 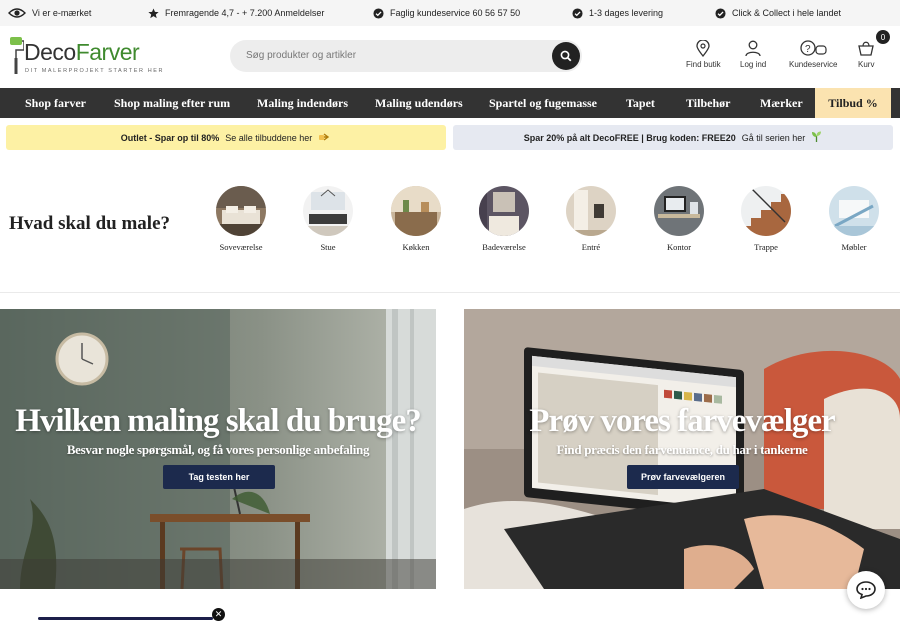 What do you see at coordinates (679, 247) in the screenshot?
I see `category-label: Kontor` at bounding box center [679, 247].